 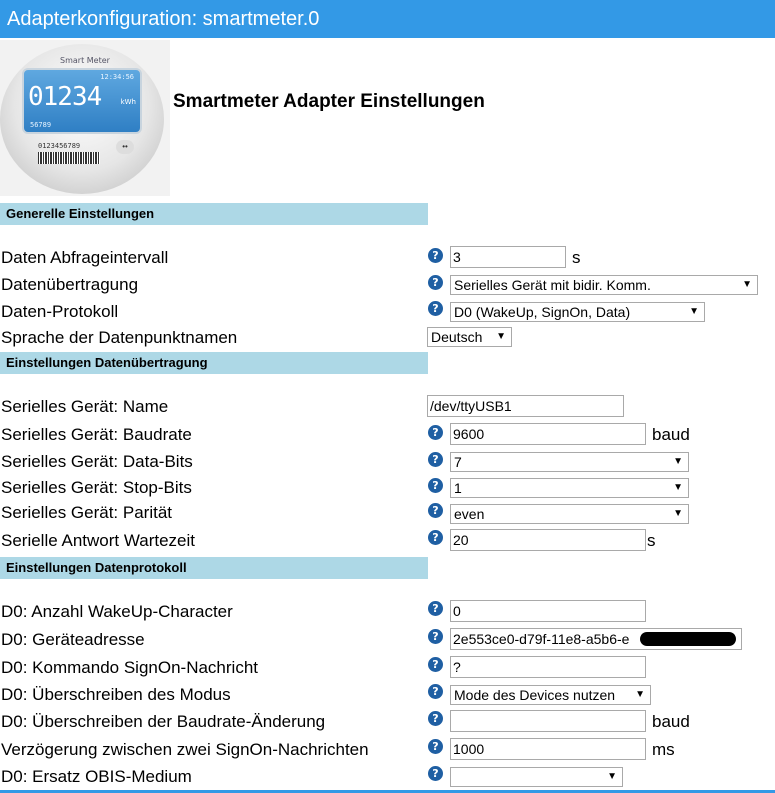 I want to click on label-transmission: Datenübertragung, so click(x=70, y=284).